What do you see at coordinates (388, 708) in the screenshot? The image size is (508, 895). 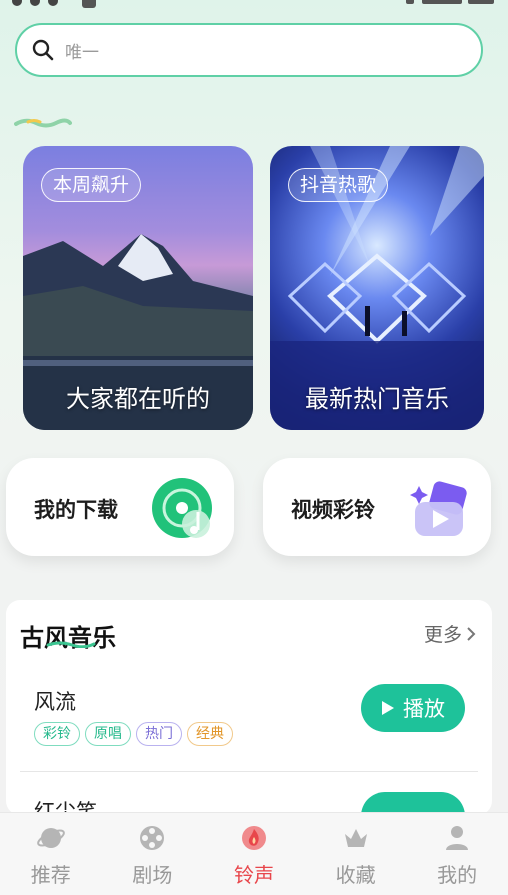 I see `play-icon` at bounding box center [388, 708].